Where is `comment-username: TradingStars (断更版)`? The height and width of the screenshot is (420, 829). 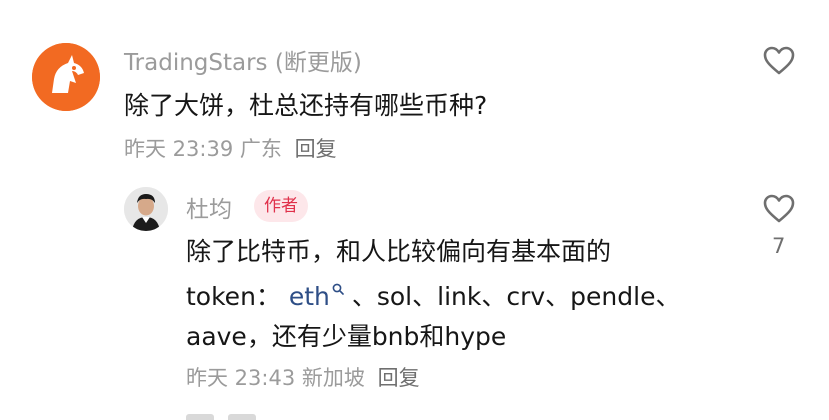 comment-username: TradingStars (断更版) is located at coordinates (243, 60).